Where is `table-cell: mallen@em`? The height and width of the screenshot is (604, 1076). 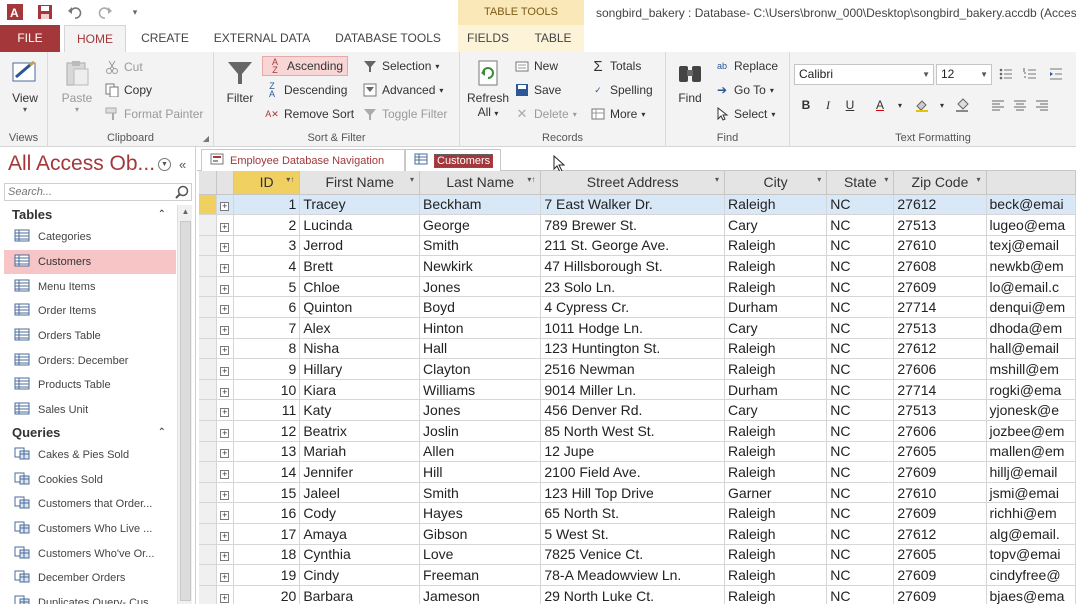 table-cell: mallen@em is located at coordinates (1031, 452).